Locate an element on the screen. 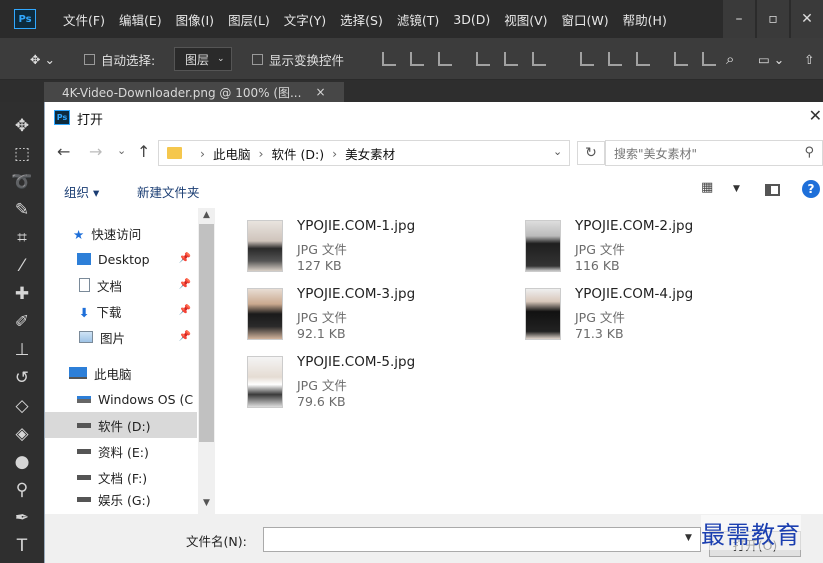 The width and height of the screenshot is (823, 563). nav-downloads: ⬇ 下载 📌 is located at coordinates (121, 311).